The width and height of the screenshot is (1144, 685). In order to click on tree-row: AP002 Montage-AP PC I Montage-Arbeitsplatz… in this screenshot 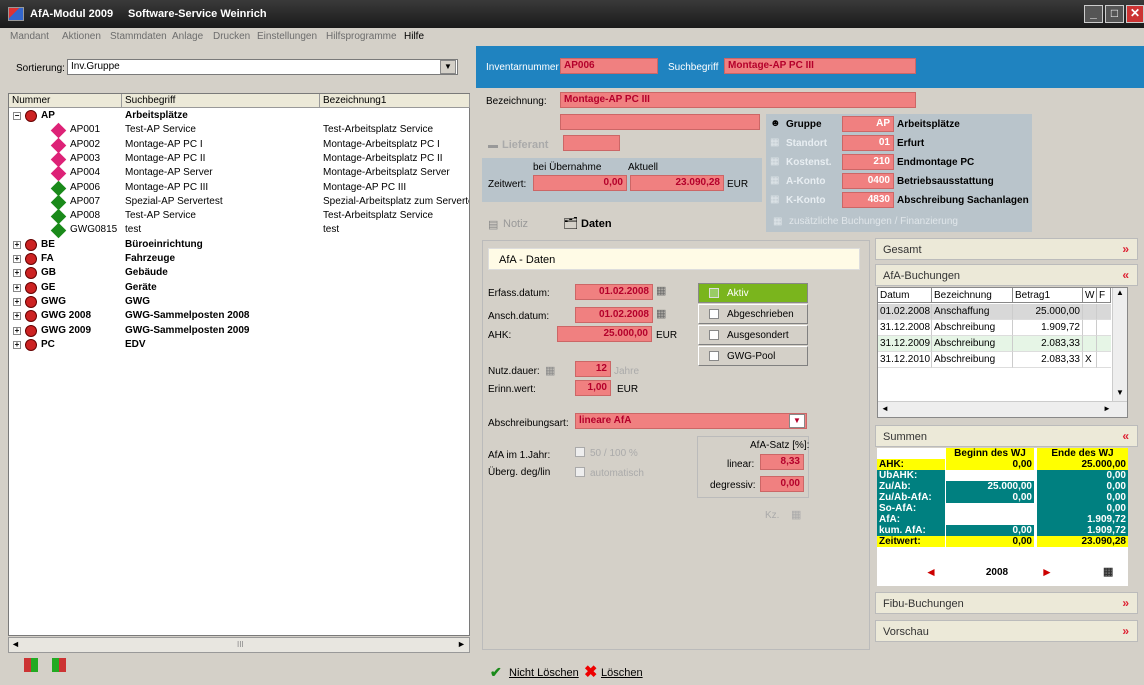, I will do `click(239, 145)`.